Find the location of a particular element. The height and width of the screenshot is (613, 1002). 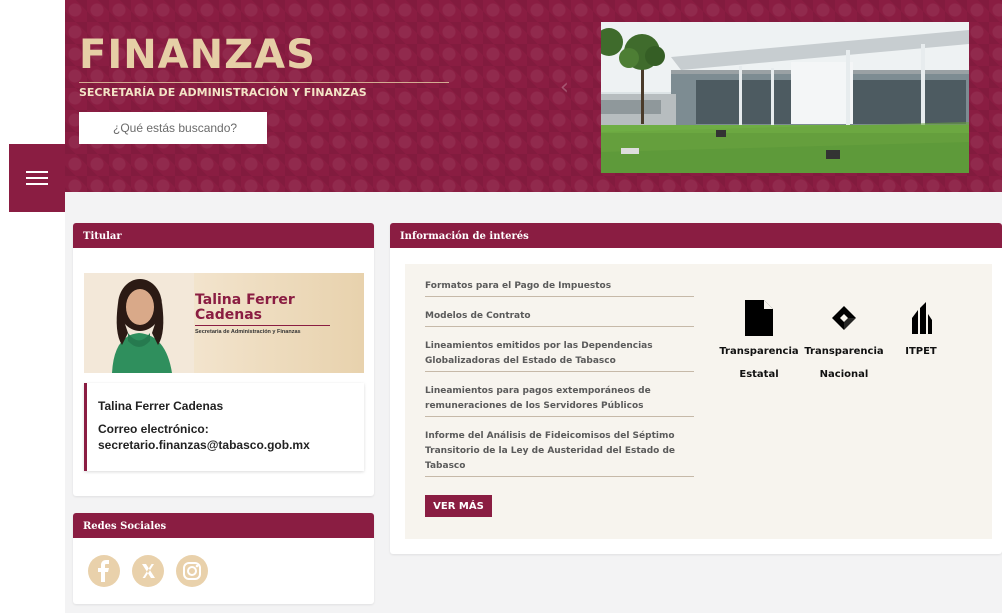

email-label: Correo electrónico: is located at coordinates (153, 429).